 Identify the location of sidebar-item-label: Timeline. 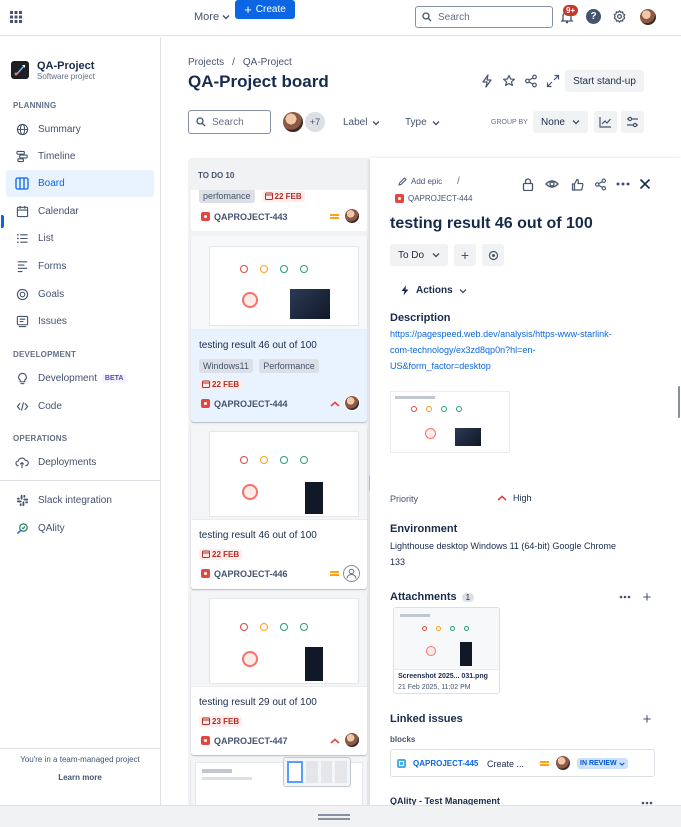
(57, 156).